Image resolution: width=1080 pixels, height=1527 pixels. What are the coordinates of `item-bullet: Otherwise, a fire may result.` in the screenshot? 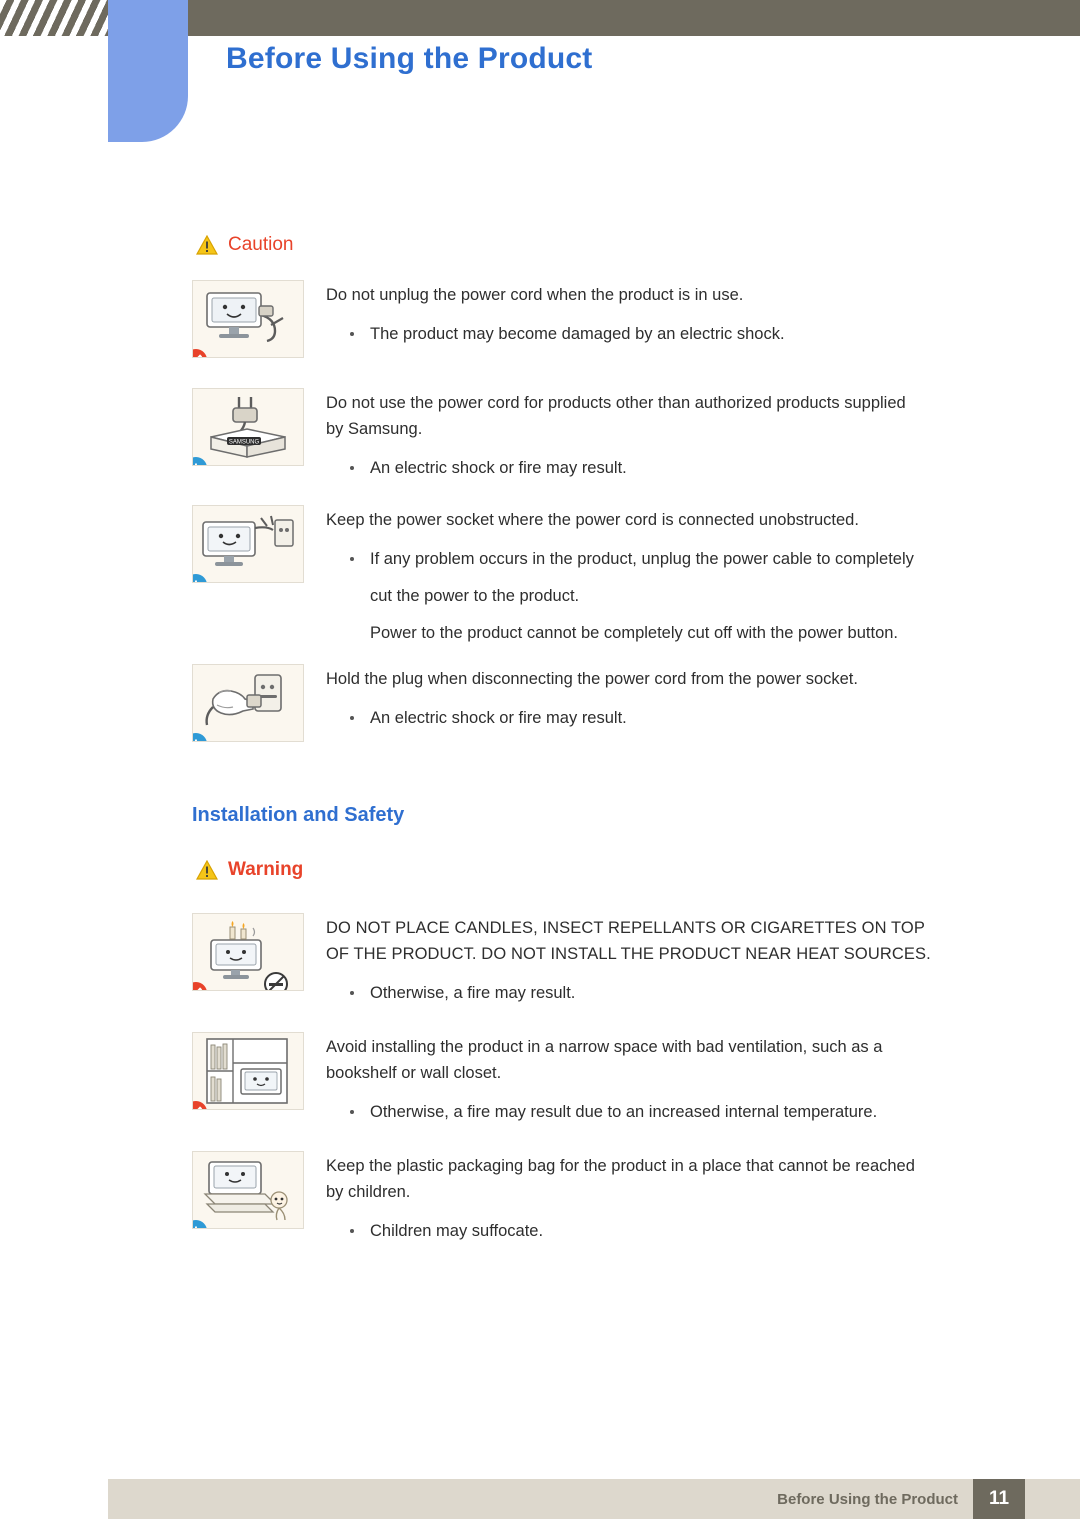 It's located at (703, 993).